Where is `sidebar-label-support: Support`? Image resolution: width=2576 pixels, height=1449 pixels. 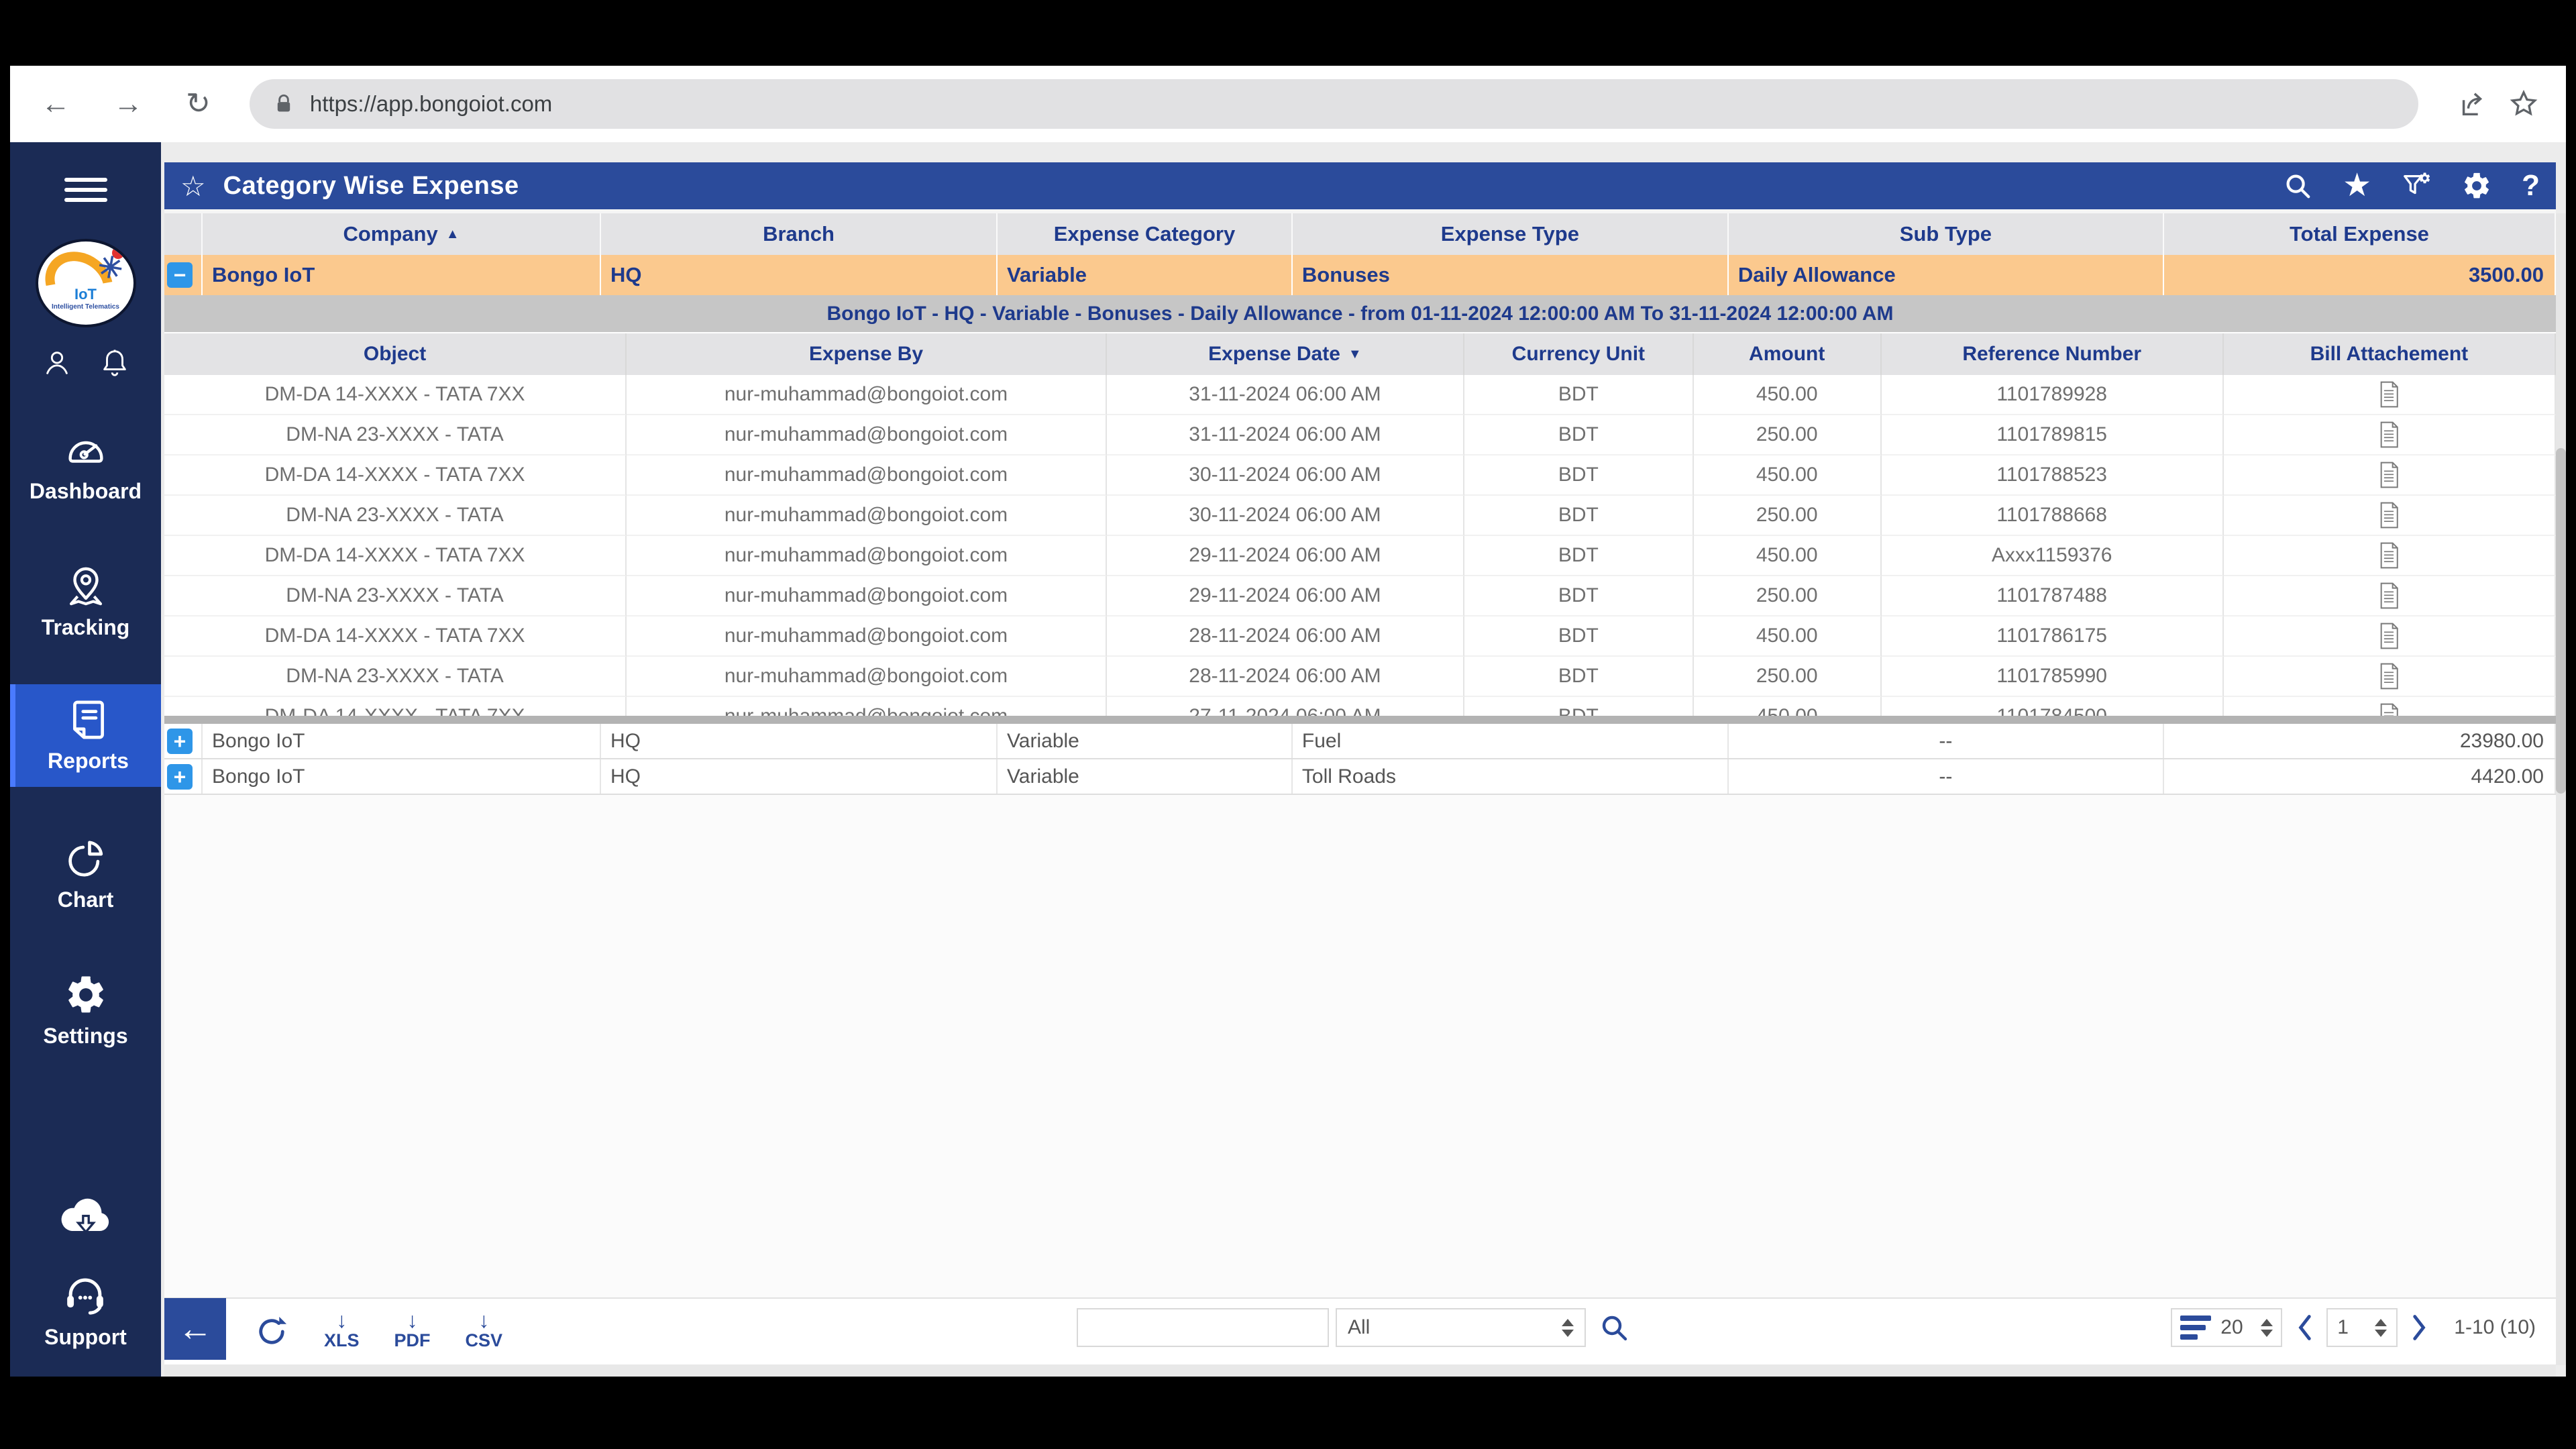
sidebar-label-support: Support is located at coordinates (85, 1337).